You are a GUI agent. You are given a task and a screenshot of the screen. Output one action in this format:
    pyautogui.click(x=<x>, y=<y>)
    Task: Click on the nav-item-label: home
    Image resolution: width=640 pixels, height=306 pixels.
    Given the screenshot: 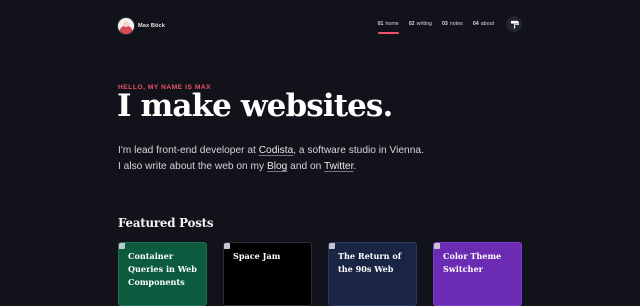 What is the action you would take?
    pyautogui.click(x=392, y=24)
    